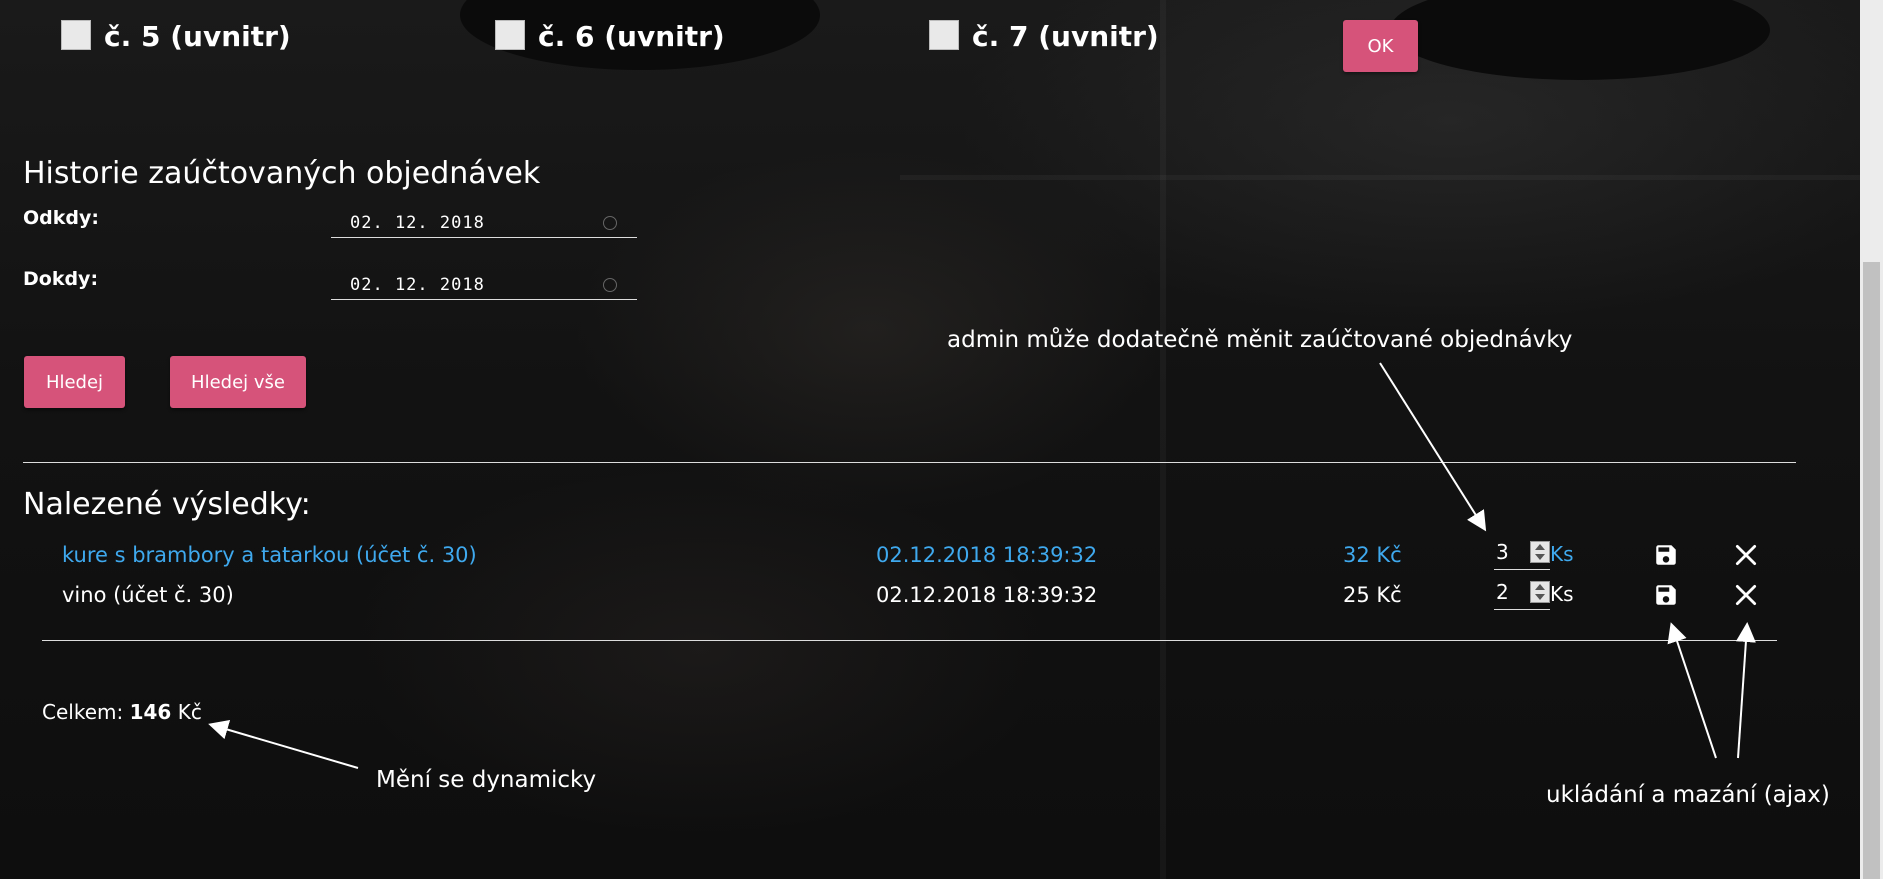 The height and width of the screenshot is (879, 1883). I want to click on scrollbar-thumb, so click(1871, 570).